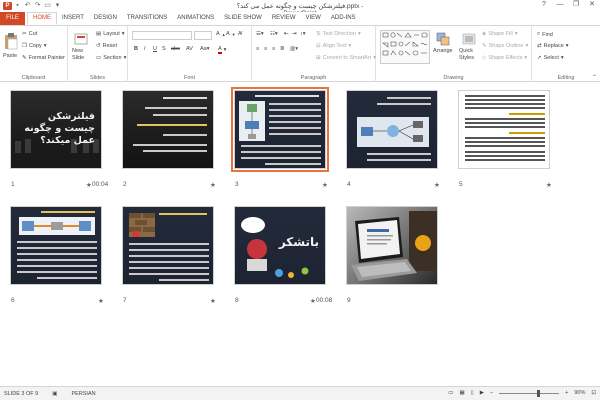  I want to click on quick-styles-icon, so click(469, 40).